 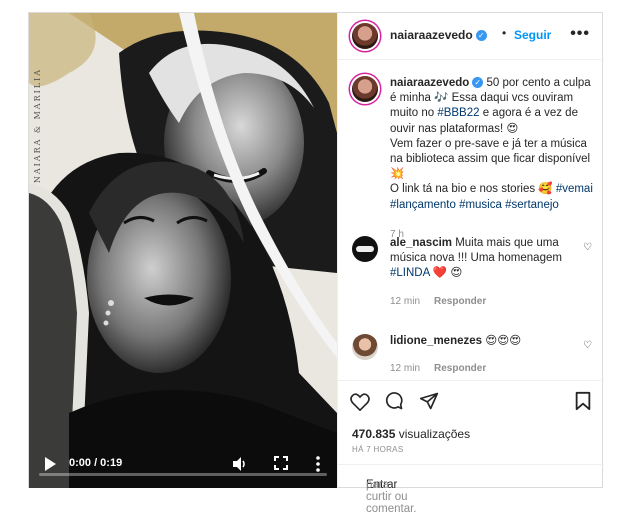 What do you see at coordinates (96, 463) in the screenshot?
I see `video-time: 0:00 / 0:19` at bounding box center [96, 463].